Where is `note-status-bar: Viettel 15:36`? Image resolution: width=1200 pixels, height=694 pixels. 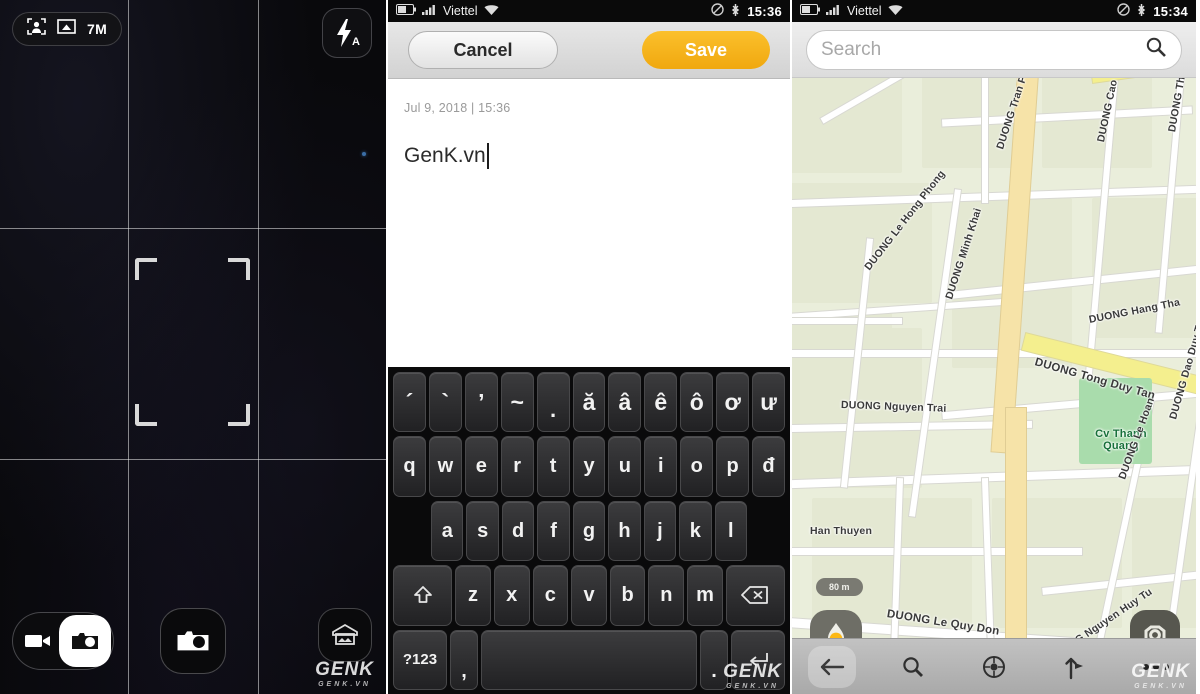 note-status-bar: Viettel 15:36 is located at coordinates (589, 11).